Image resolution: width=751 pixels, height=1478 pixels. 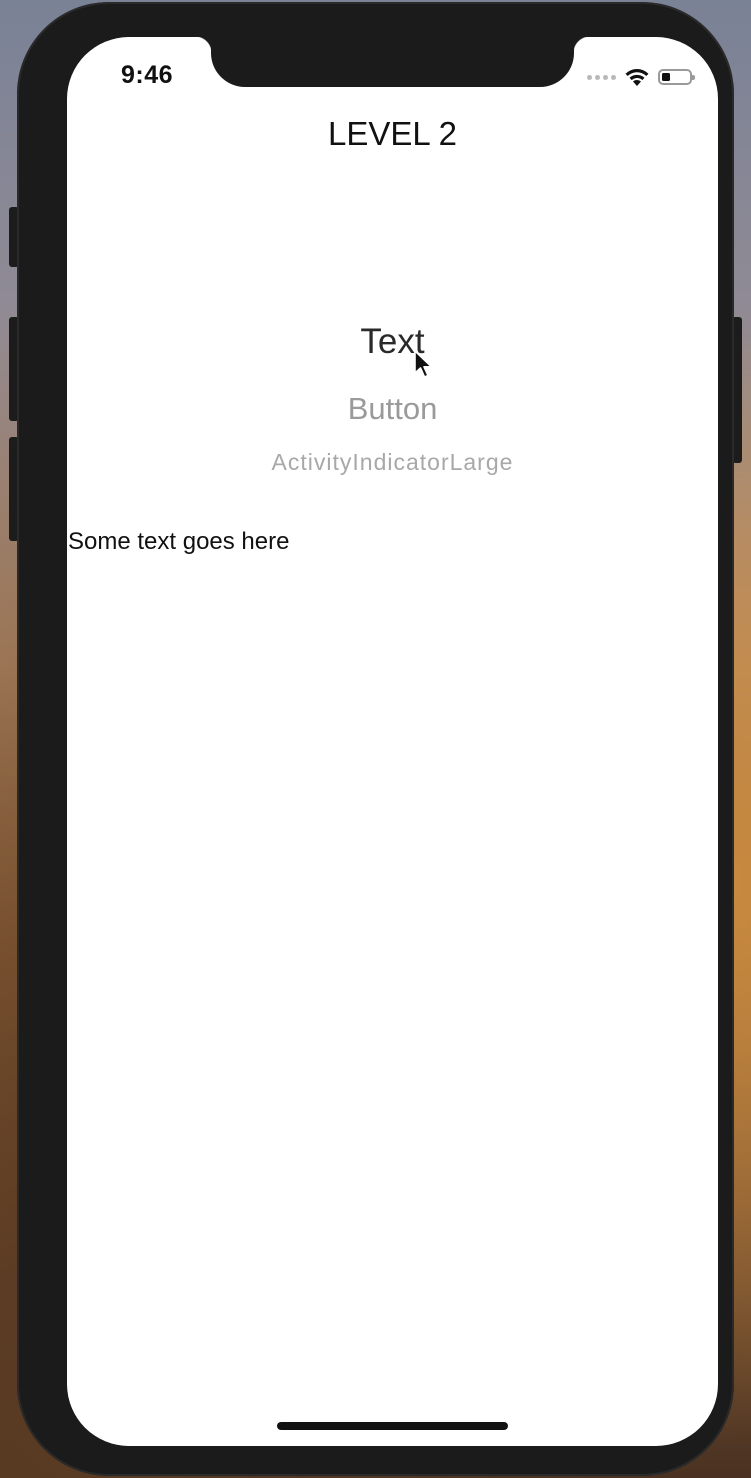 I want to click on status-time: 9:46, so click(x=147, y=75).